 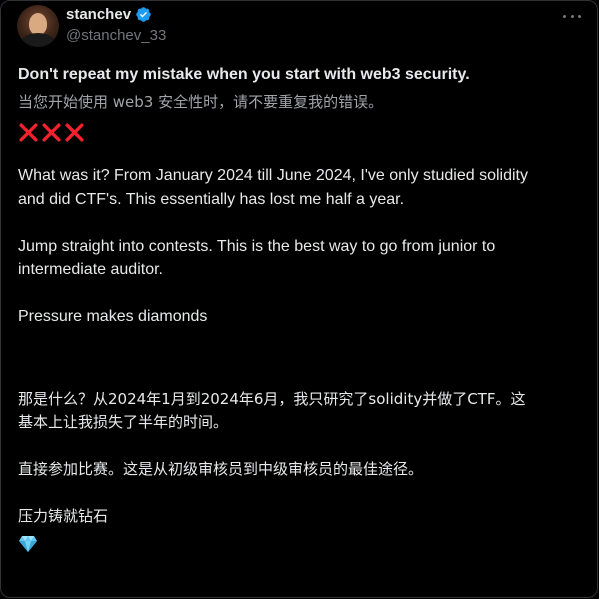 What do you see at coordinates (113, 316) in the screenshot?
I see `paragraph-3: Pressure makes diamonds` at bounding box center [113, 316].